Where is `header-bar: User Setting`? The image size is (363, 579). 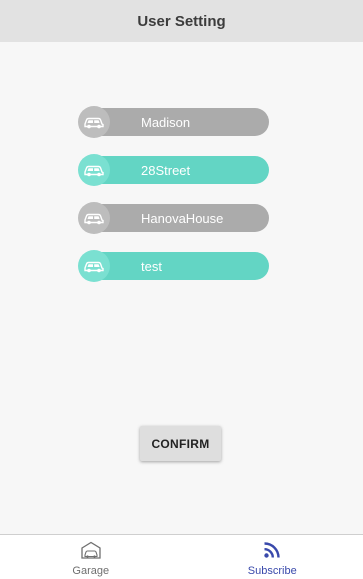
header-bar: User Setting is located at coordinates (181, 21).